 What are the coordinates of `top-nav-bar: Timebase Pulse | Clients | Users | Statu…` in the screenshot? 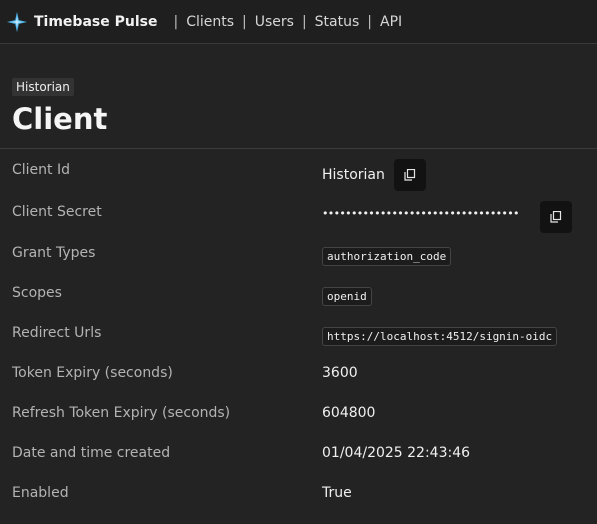 It's located at (298, 22).